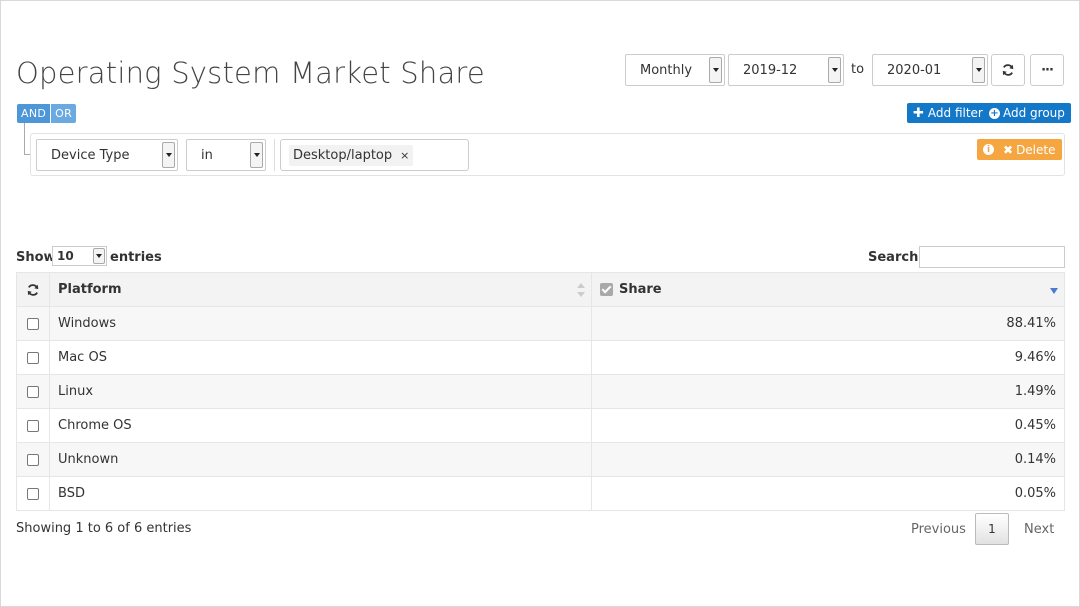  I want to click on table-row: BSD 0.05%, so click(540, 493).